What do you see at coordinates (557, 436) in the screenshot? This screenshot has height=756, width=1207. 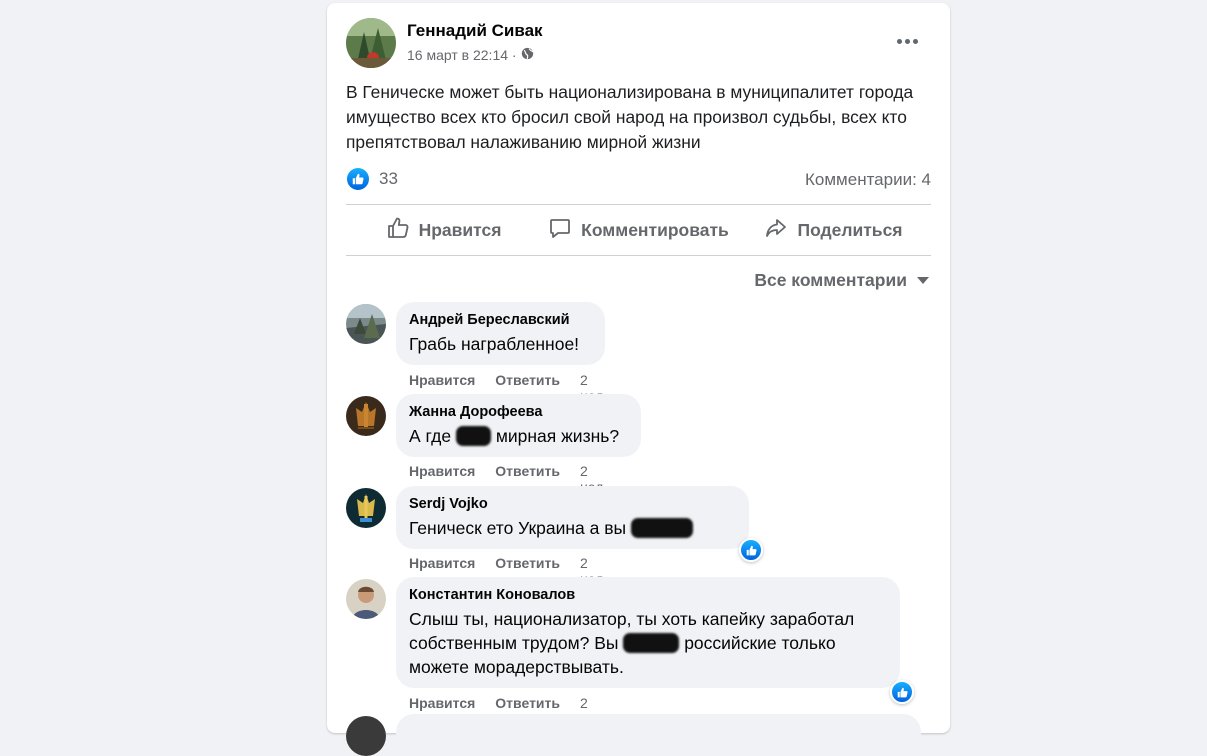 I see `comment-text-end: мирная жизнь?` at bounding box center [557, 436].